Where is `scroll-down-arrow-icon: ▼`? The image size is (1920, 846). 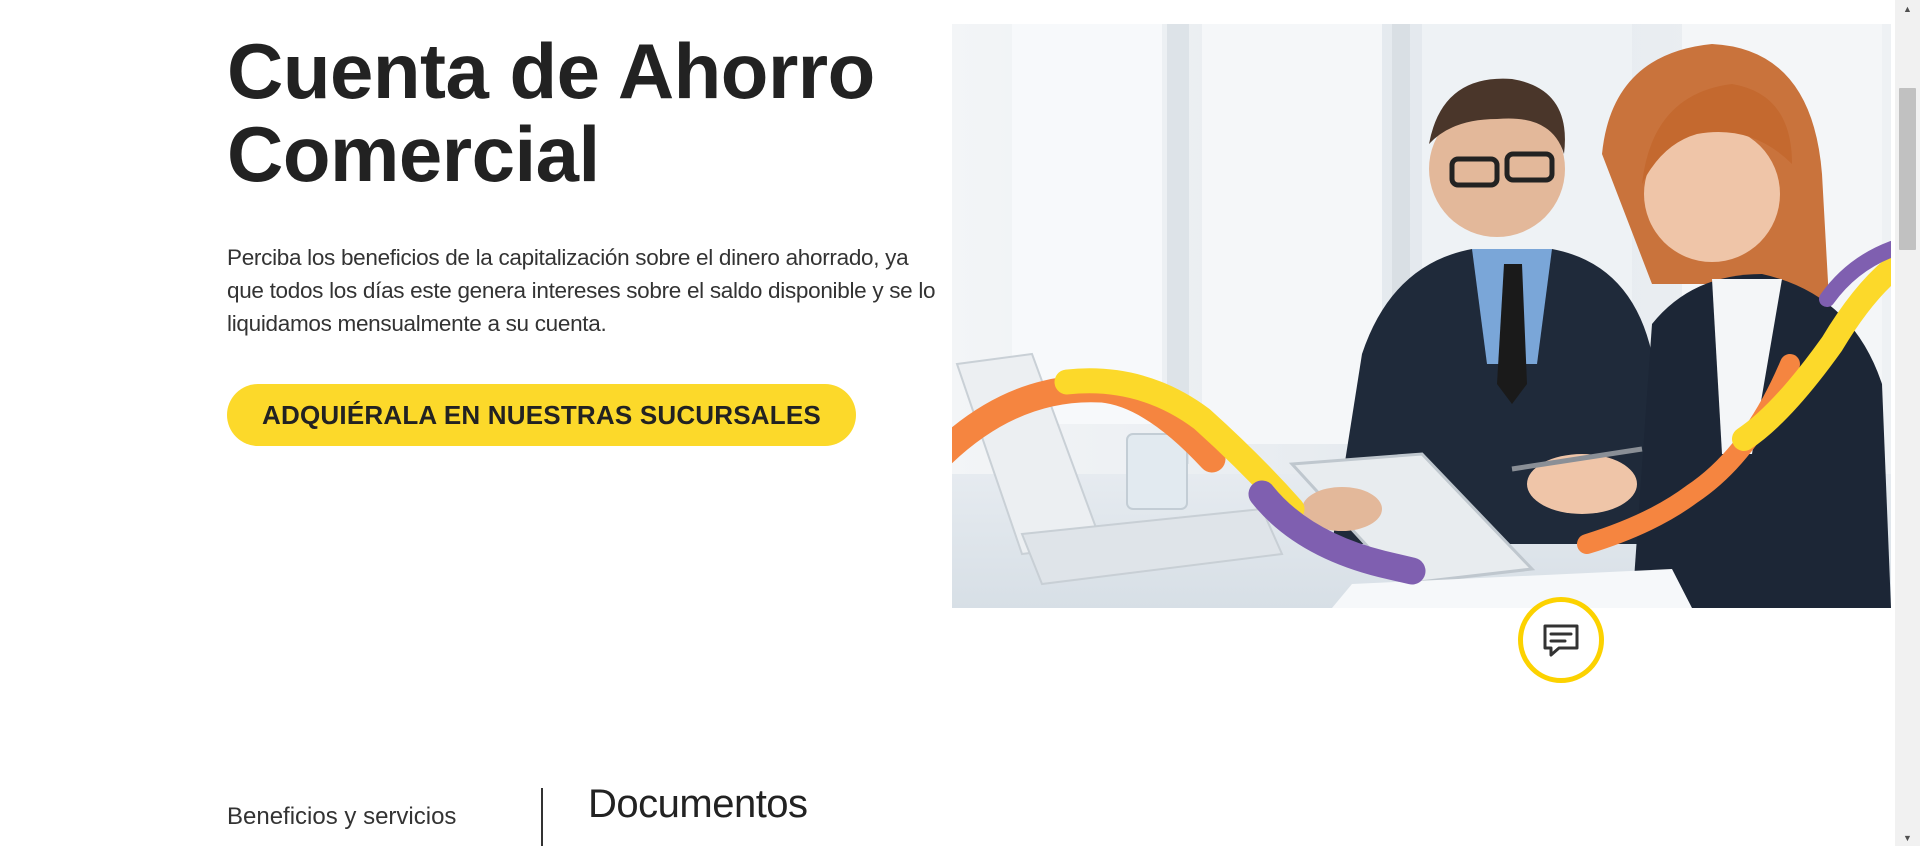
scroll-down-arrow-icon: ▼ is located at coordinates (1907, 837).